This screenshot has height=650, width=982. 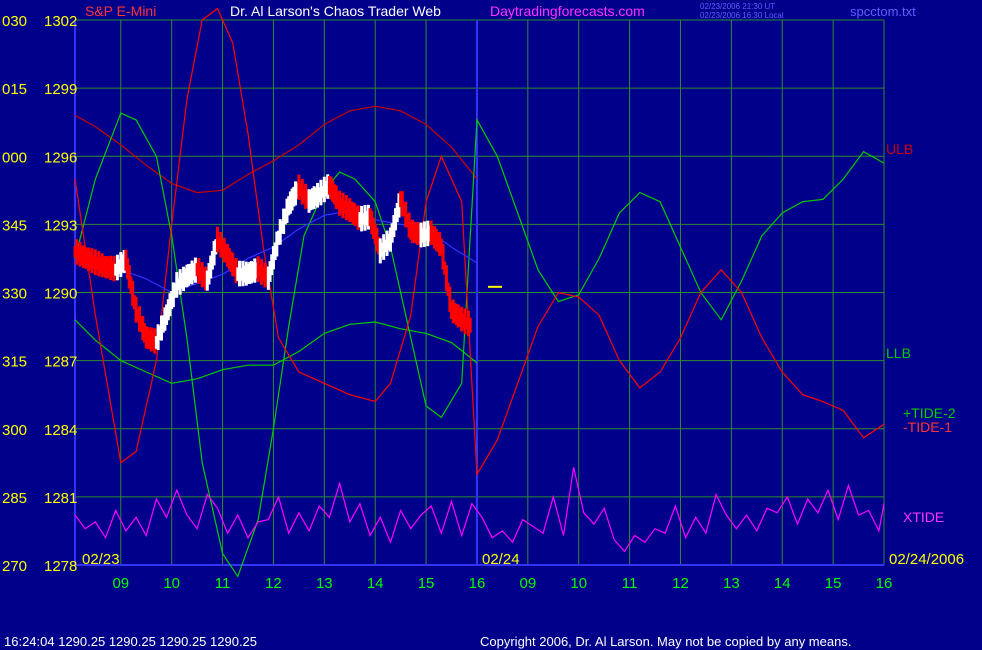 What do you see at coordinates (567, 11) in the screenshot?
I see `site-link: Daytradingforecasts.com` at bounding box center [567, 11].